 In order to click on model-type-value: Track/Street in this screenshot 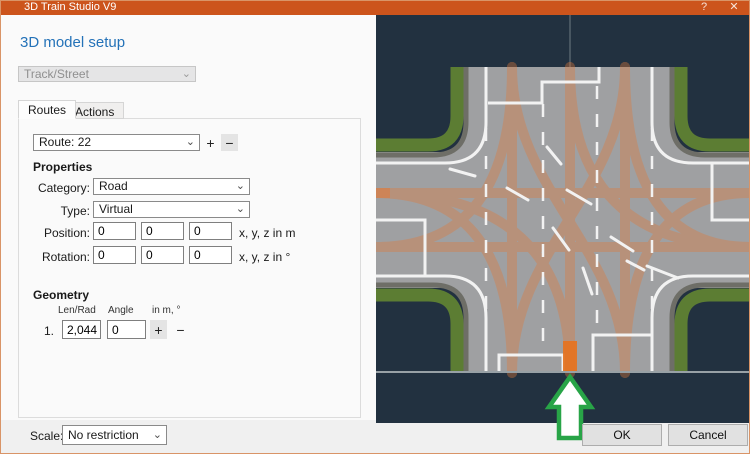, I will do `click(56, 74)`.